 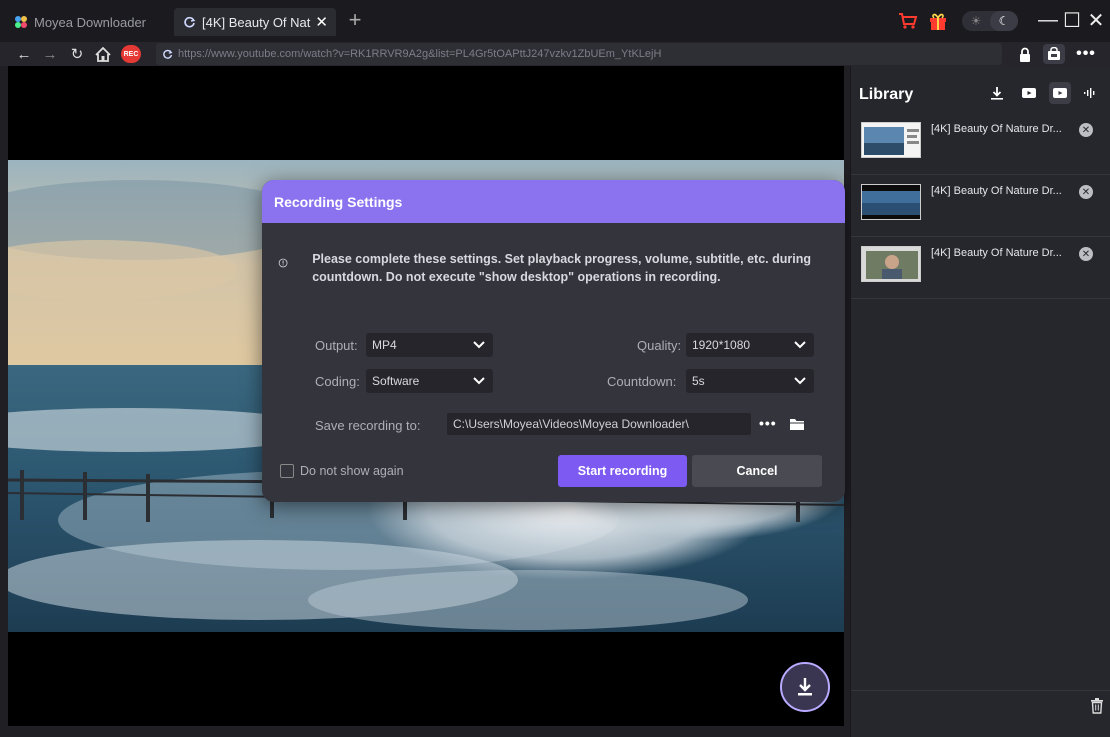 I want to click on browse-more-button: •••, so click(x=768, y=423).